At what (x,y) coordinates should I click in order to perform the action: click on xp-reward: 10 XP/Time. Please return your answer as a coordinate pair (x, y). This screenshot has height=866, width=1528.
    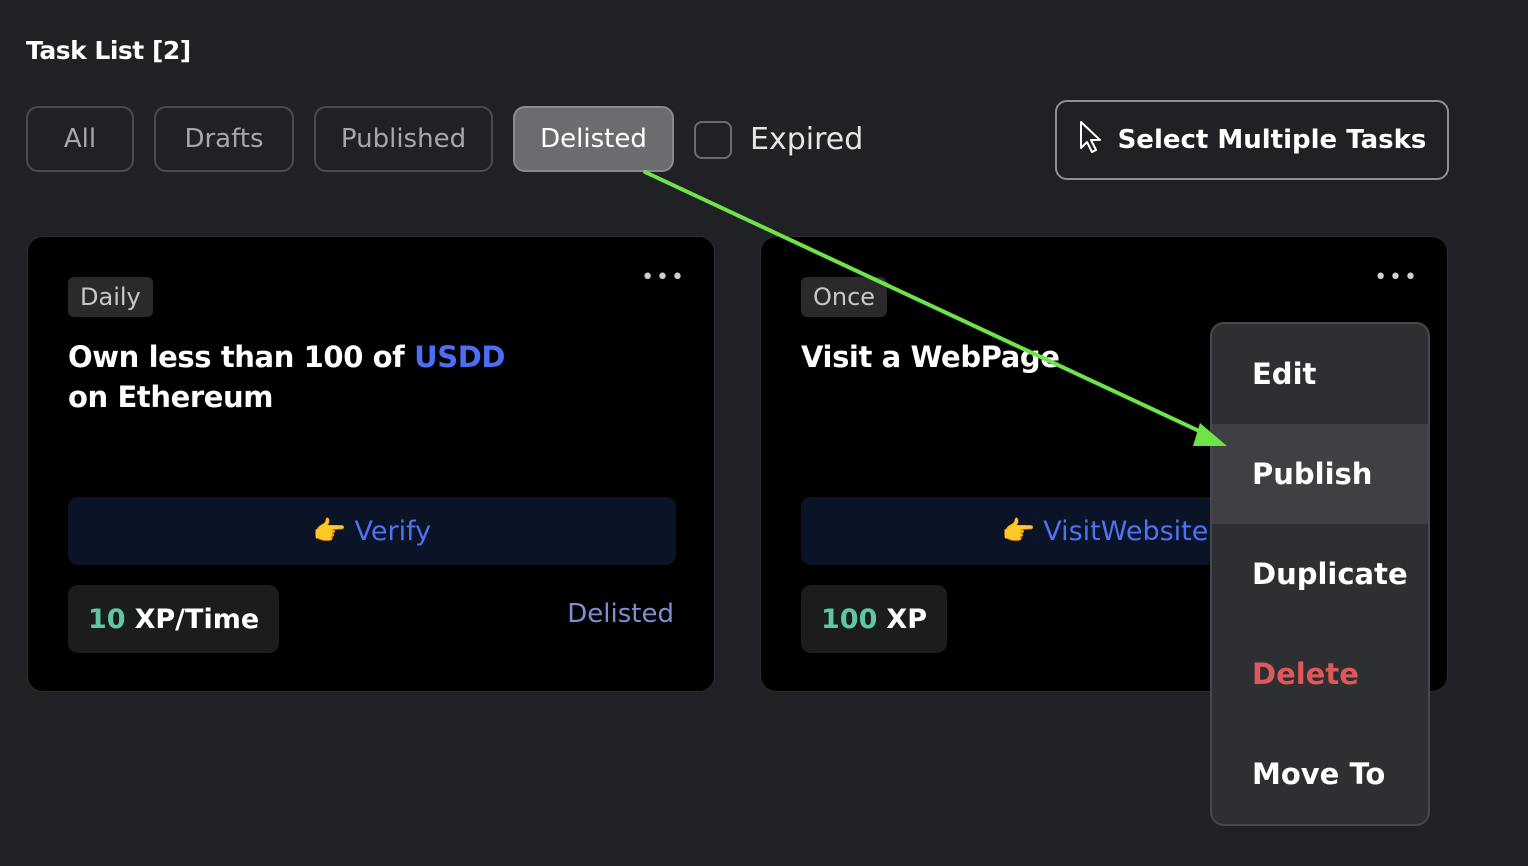
    Looking at the image, I should click on (174, 619).